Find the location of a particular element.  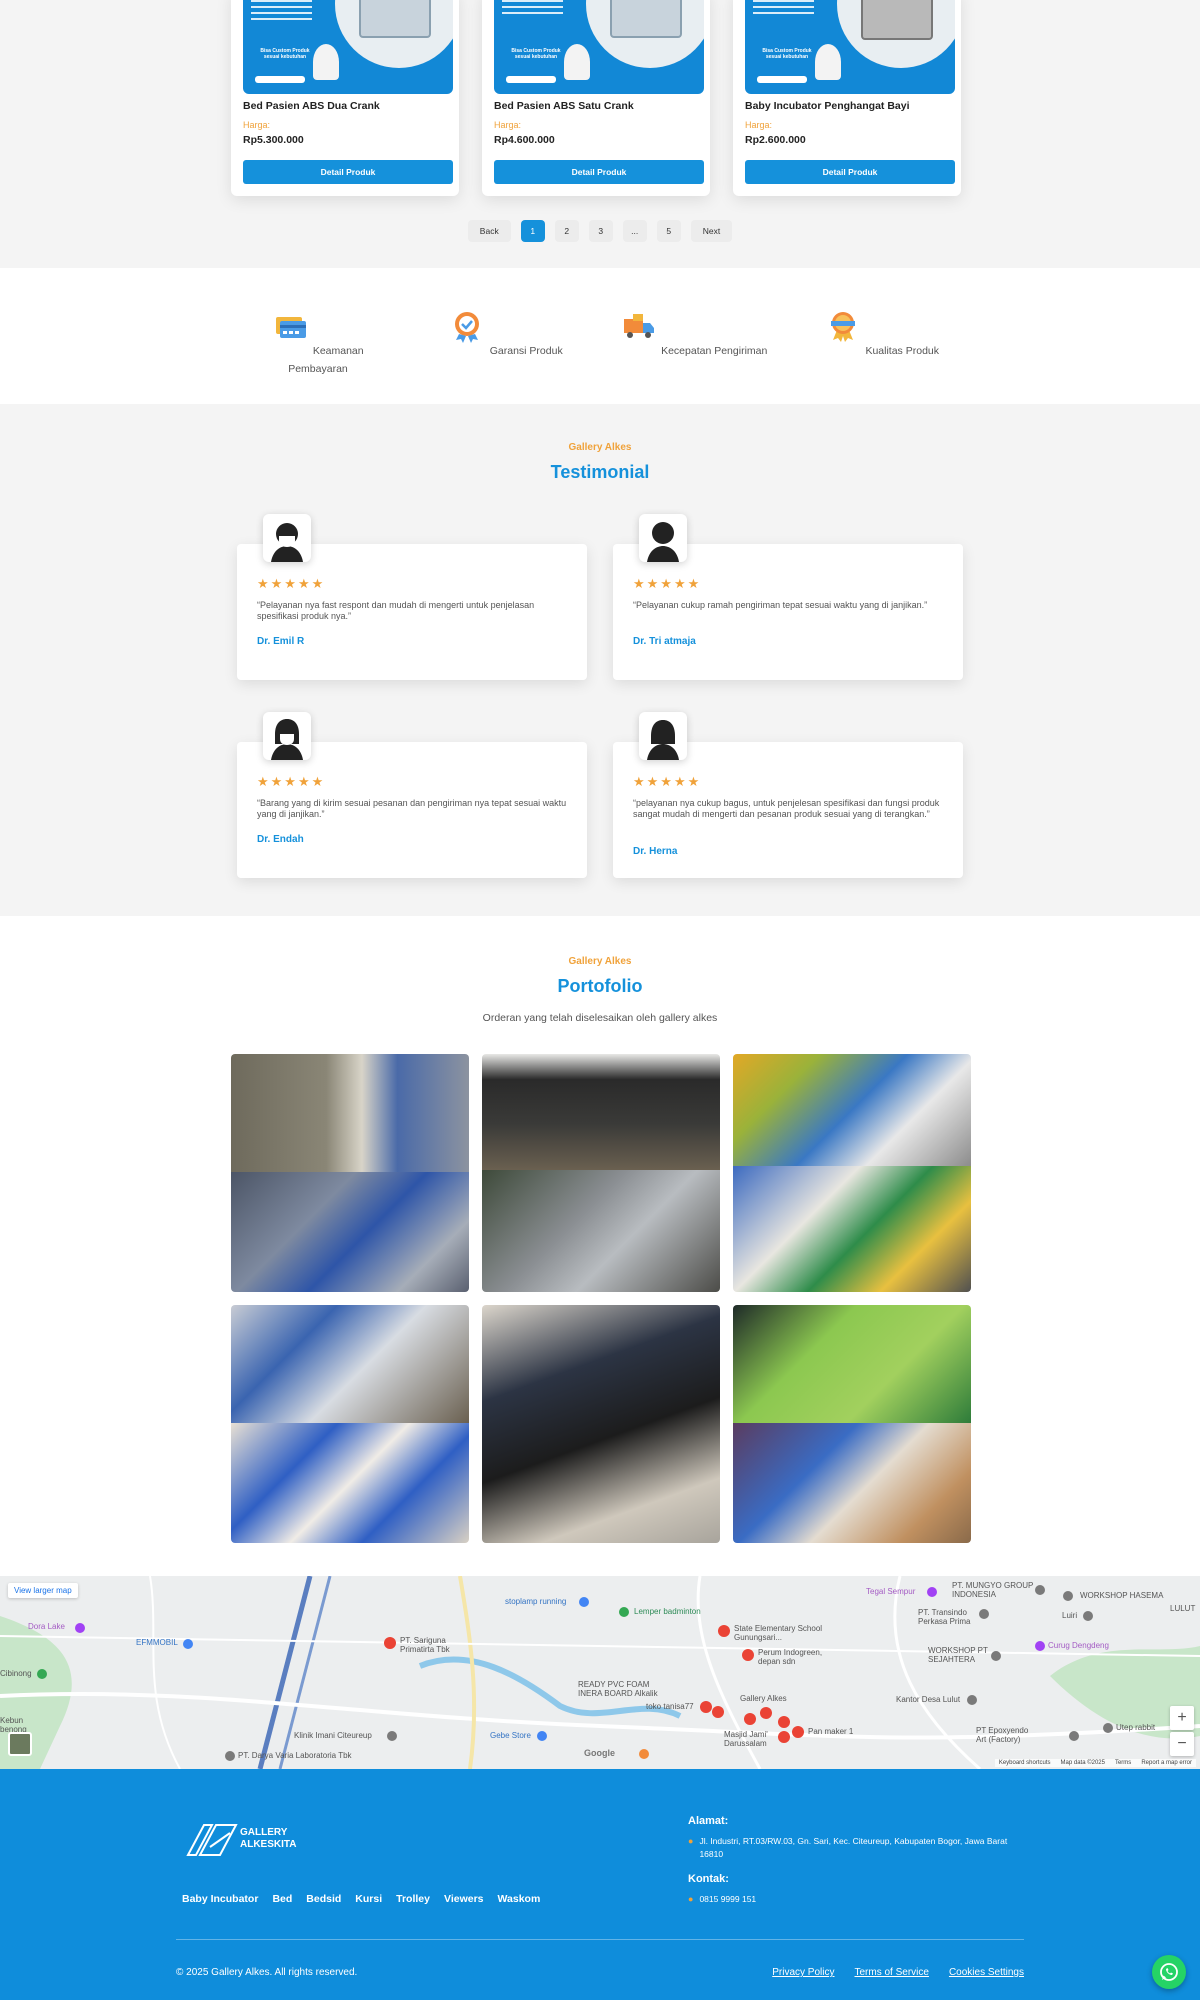

pagination-page-5: 5 is located at coordinates (668, 231).